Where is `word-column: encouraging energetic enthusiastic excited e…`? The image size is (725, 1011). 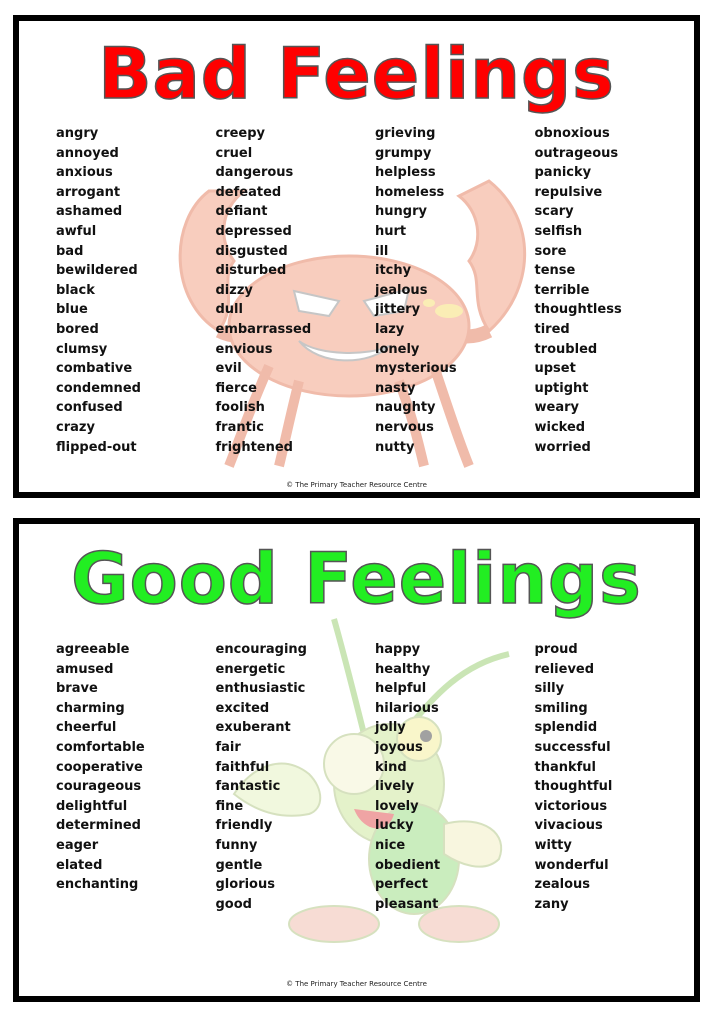 word-column: encouraging energetic enthusiastic excited e… is located at coordinates (296, 777).